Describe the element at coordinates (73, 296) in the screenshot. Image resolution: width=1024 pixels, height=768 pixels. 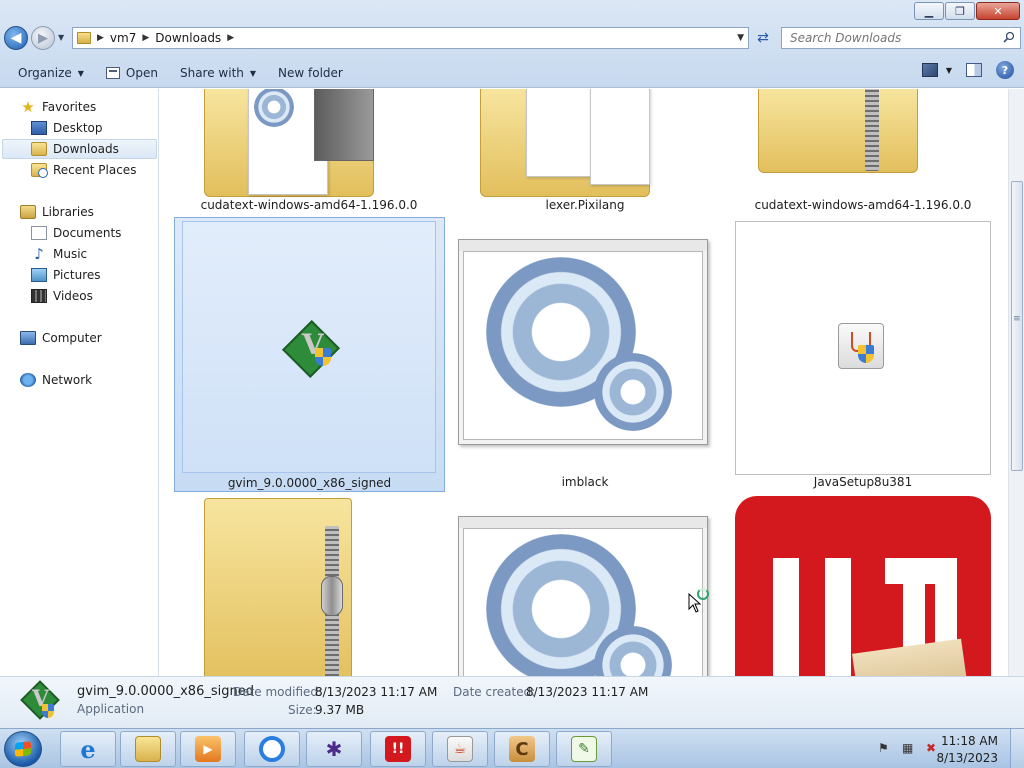
I see `sidebar-item-label: Videos` at that location.